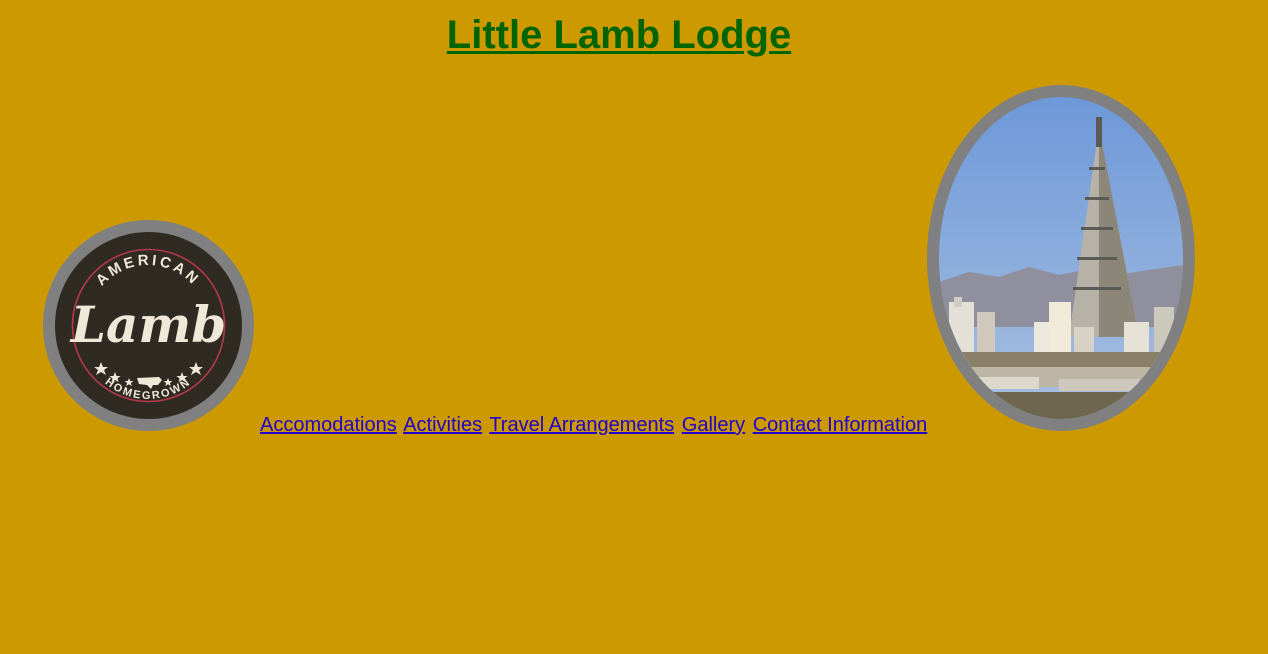 This screenshot has height=654, width=1268. What do you see at coordinates (713, 425) in the screenshot?
I see `nav-link-gallery: Gallery` at bounding box center [713, 425].